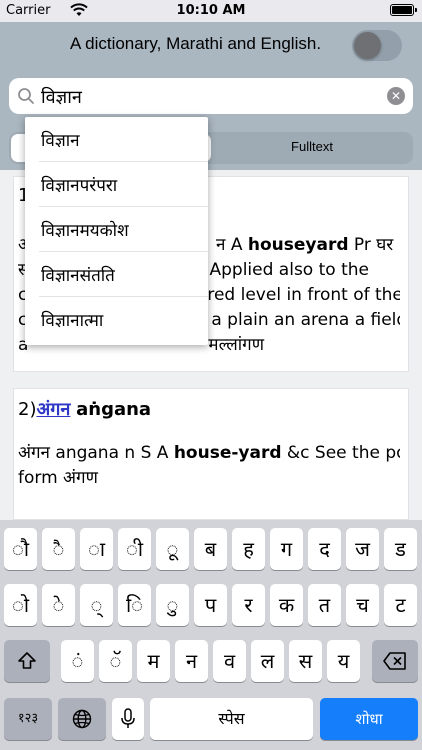 The height and width of the screenshot is (750, 422). Describe the element at coordinates (61, 97) in the screenshot. I see `search-value: विज्ञान` at that location.